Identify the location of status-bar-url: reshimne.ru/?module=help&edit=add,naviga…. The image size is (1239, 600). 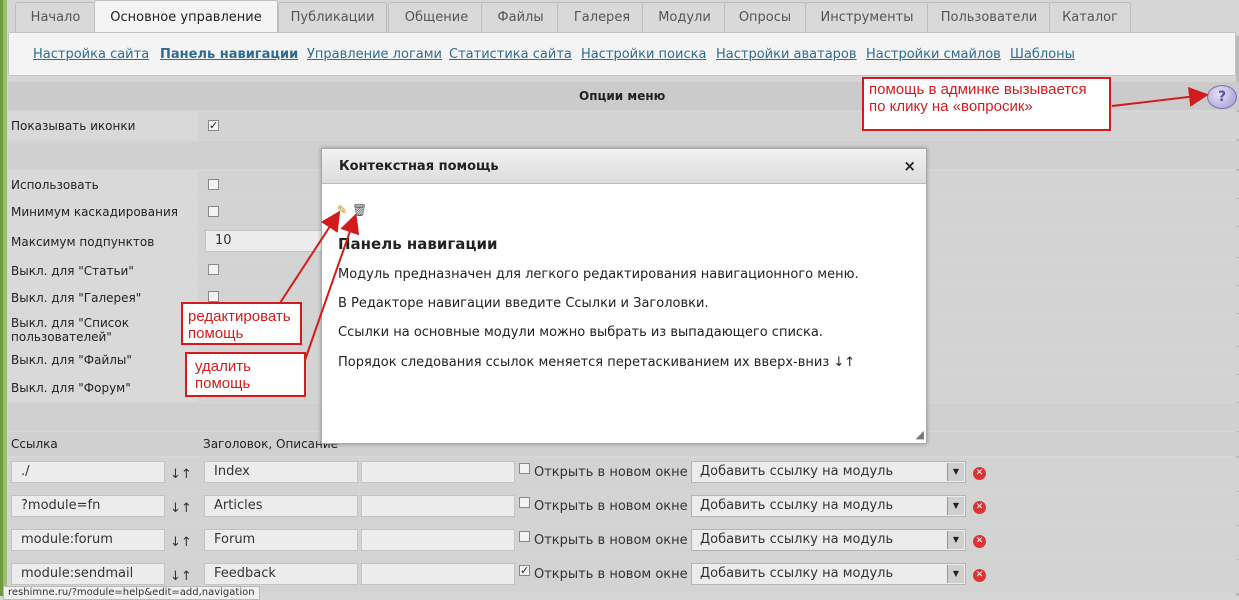
(131, 593).